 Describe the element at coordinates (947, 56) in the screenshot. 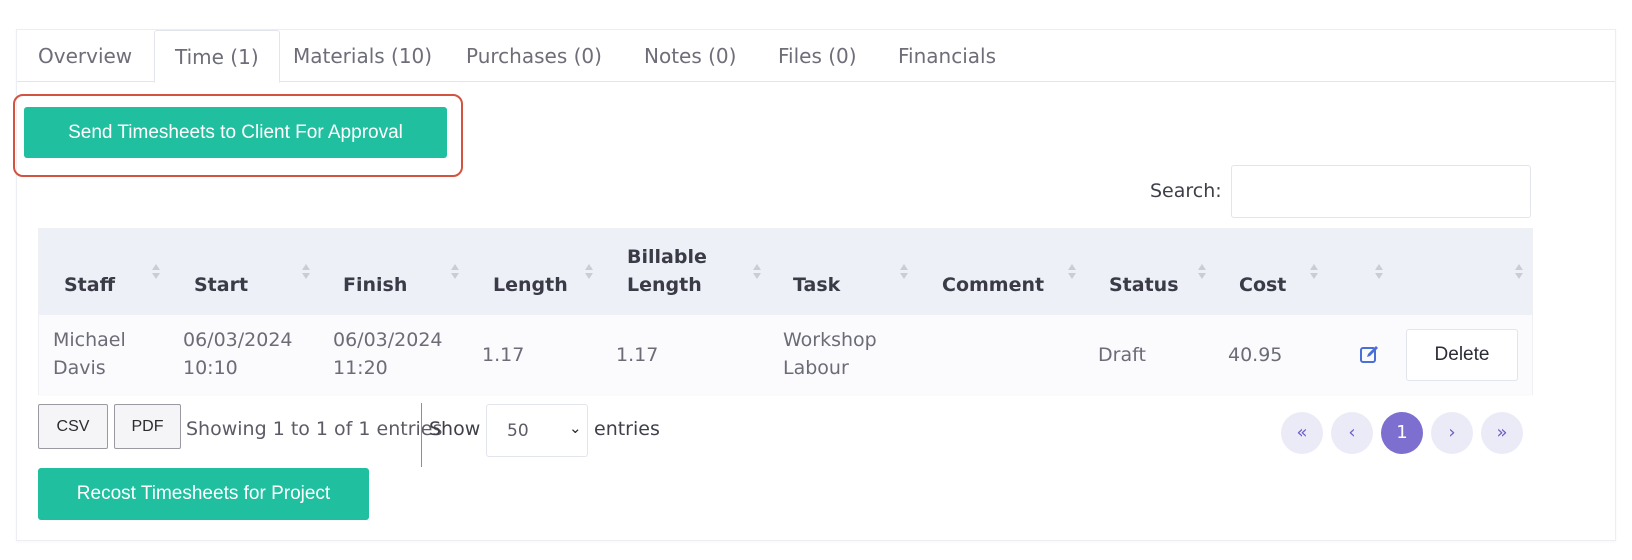

I see `tab-financials: Financials` at that location.